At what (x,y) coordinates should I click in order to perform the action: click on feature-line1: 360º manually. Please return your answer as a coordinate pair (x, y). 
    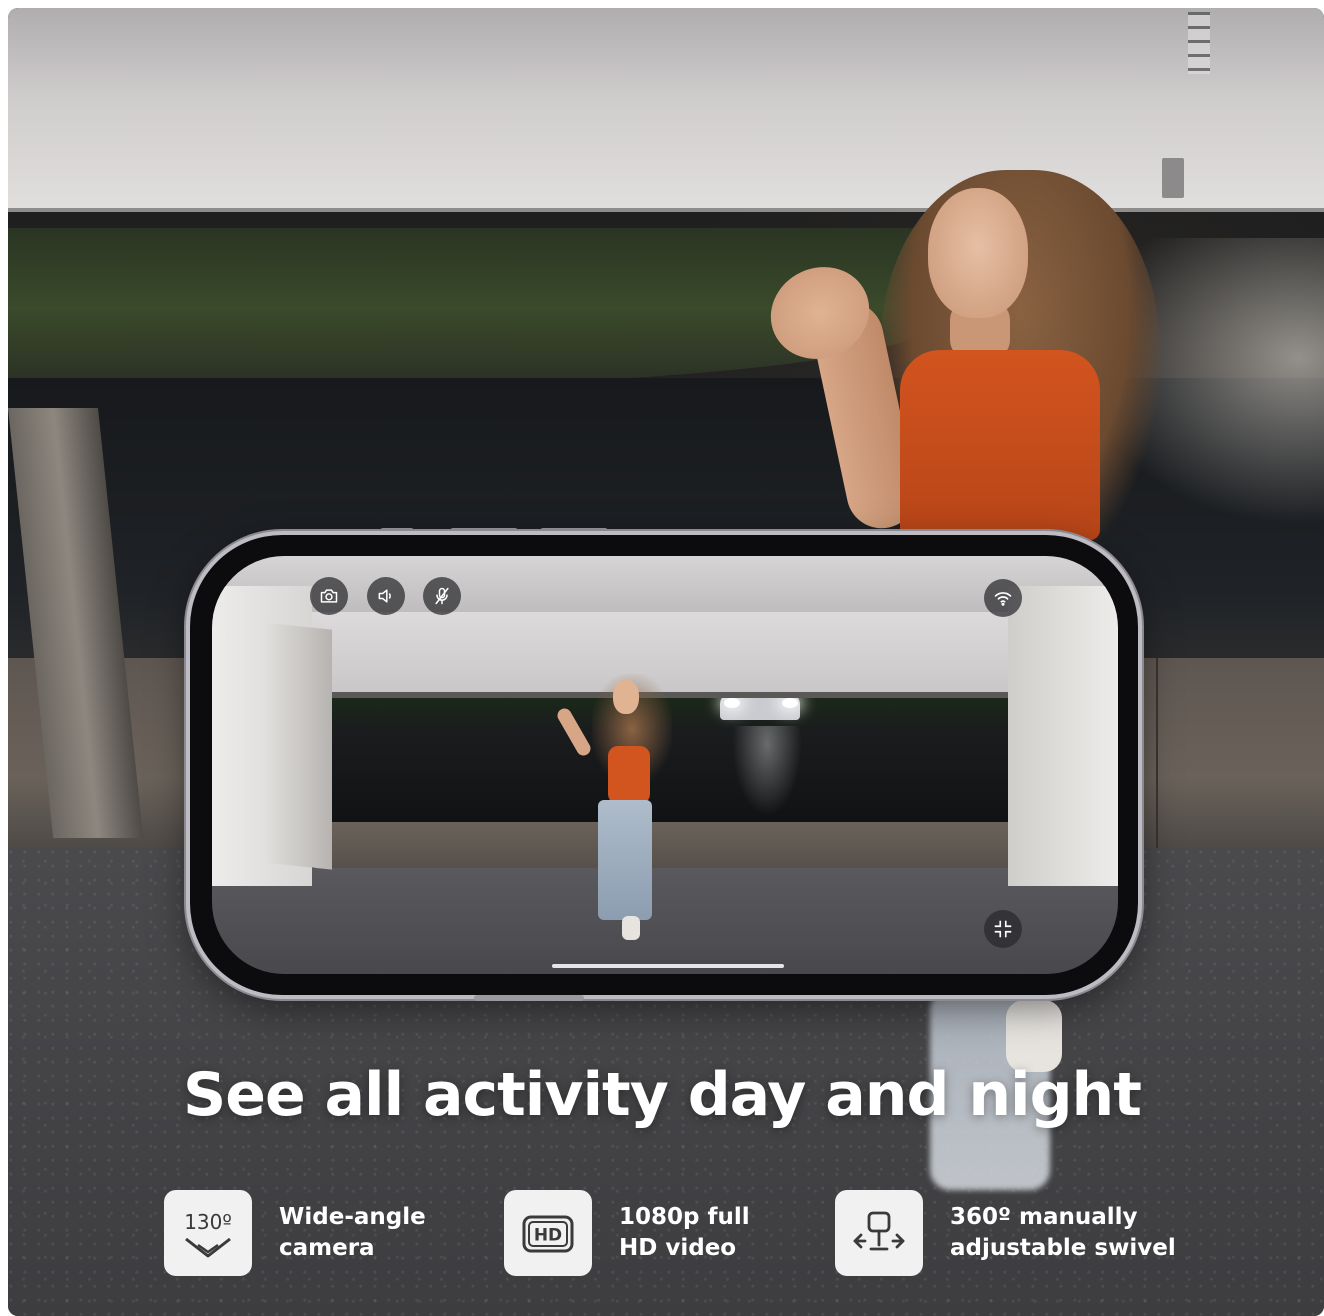
    Looking at the image, I should click on (1044, 1217).